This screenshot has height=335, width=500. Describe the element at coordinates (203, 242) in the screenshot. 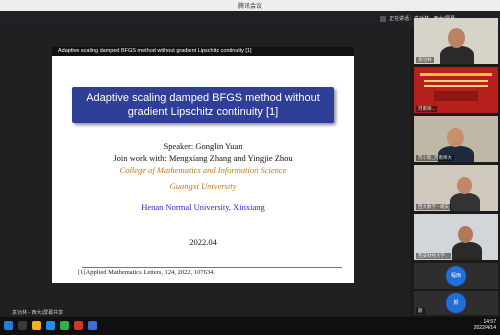

I see `date-line: 2022.04` at that location.